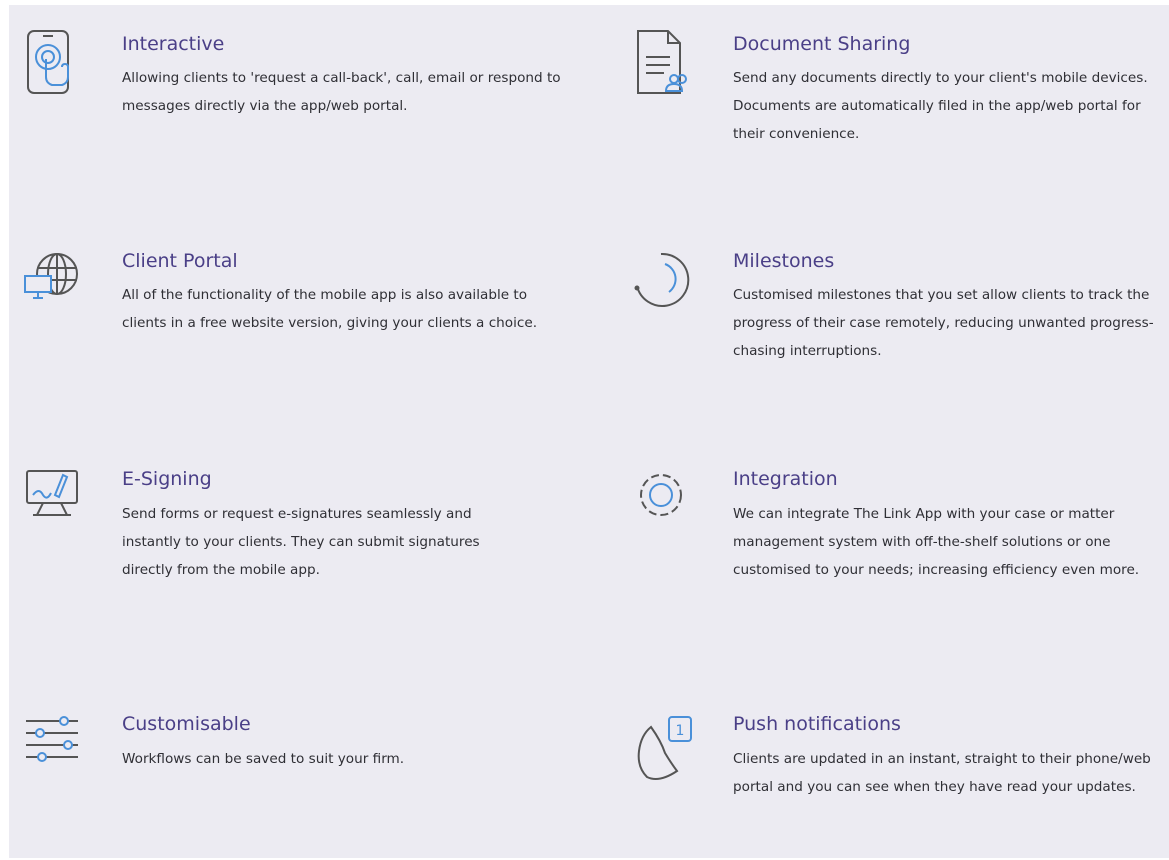  I want to click on monitor-pen-icon, so click(53, 502).